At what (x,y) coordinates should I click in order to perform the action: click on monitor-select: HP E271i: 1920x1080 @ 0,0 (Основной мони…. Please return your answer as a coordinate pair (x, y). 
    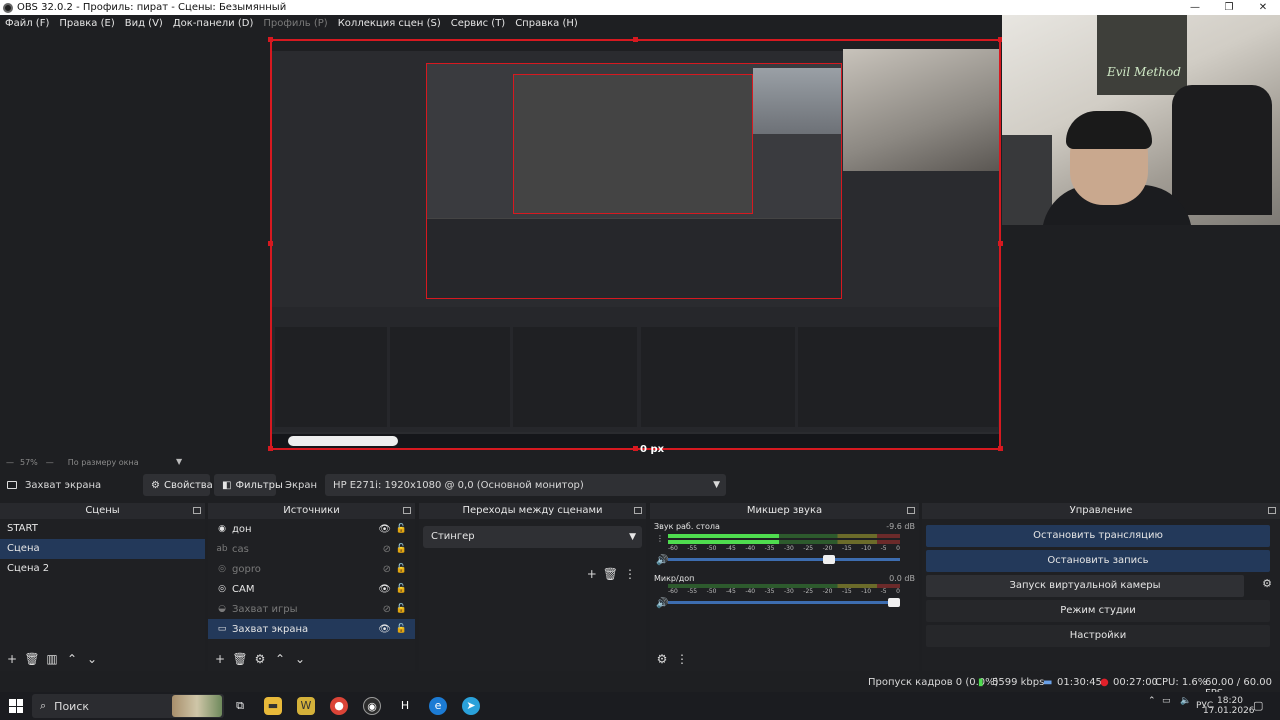
    Looking at the image, I should click on (526, 485).